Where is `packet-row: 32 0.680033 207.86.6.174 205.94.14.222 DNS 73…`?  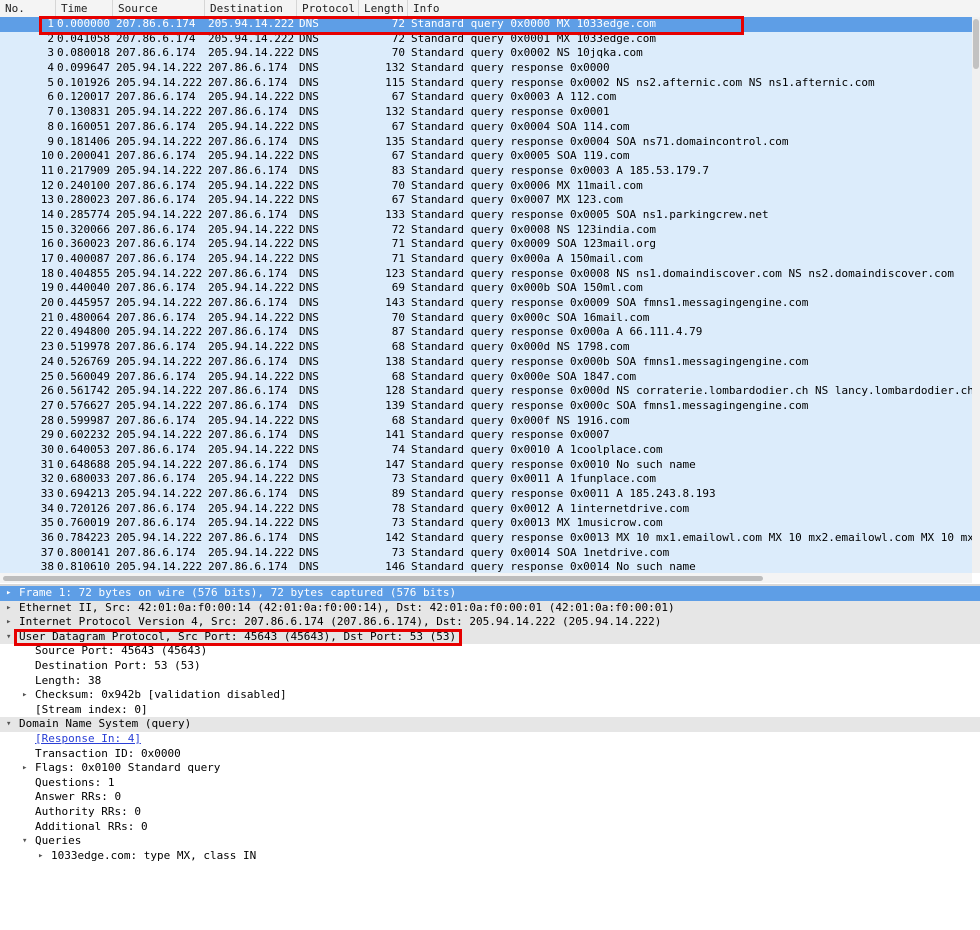 packet-row: 32 0.680033 207.86.6.174 205.94.14.222 DNS 73… is located at coordinates (486, 479).